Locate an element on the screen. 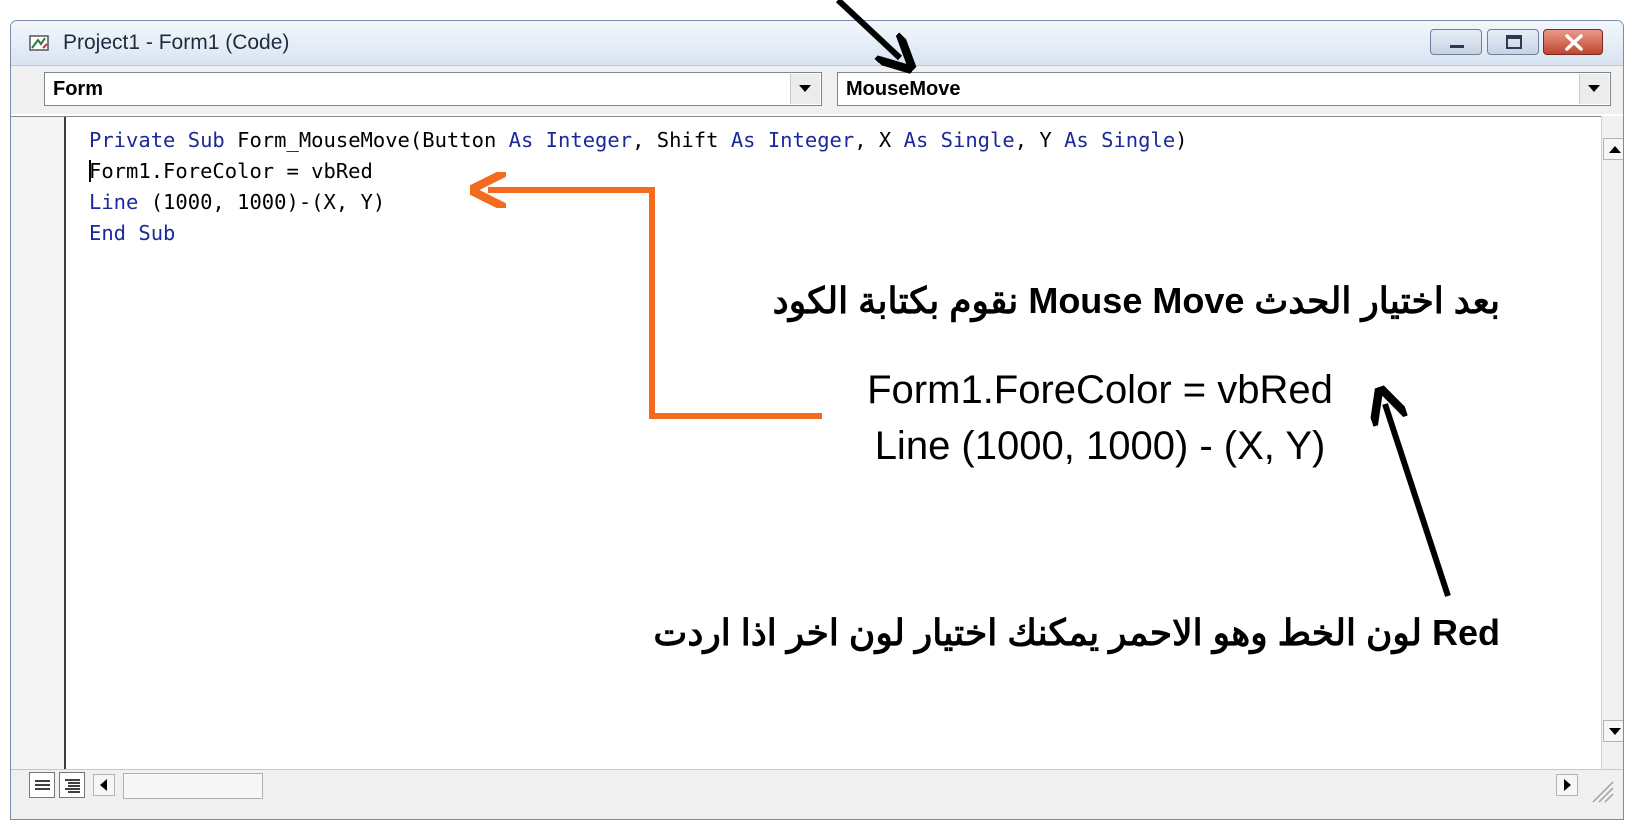 The width and height of the screenshot is (1638, 824). procedure-combo: MouseMove is located at coordinates (1224, 89).